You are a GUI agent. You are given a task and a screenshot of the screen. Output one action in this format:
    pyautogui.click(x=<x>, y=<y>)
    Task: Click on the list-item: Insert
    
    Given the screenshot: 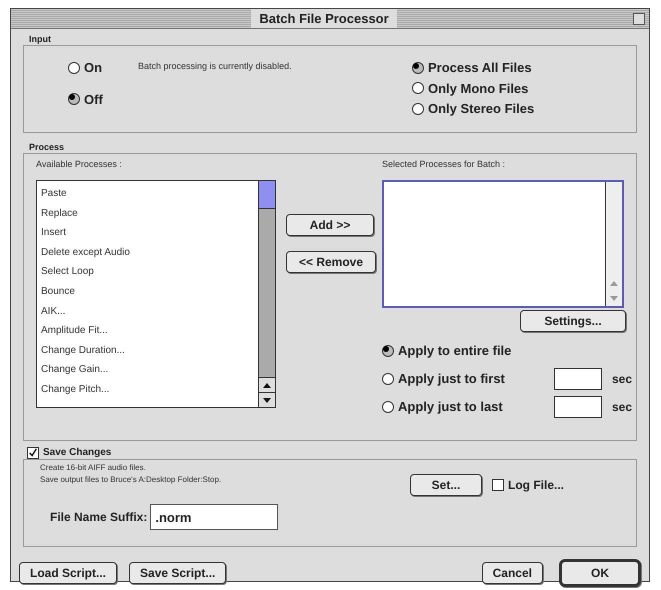 What is the action you would take?
    pyautogui.click(x=149, y=233)
    